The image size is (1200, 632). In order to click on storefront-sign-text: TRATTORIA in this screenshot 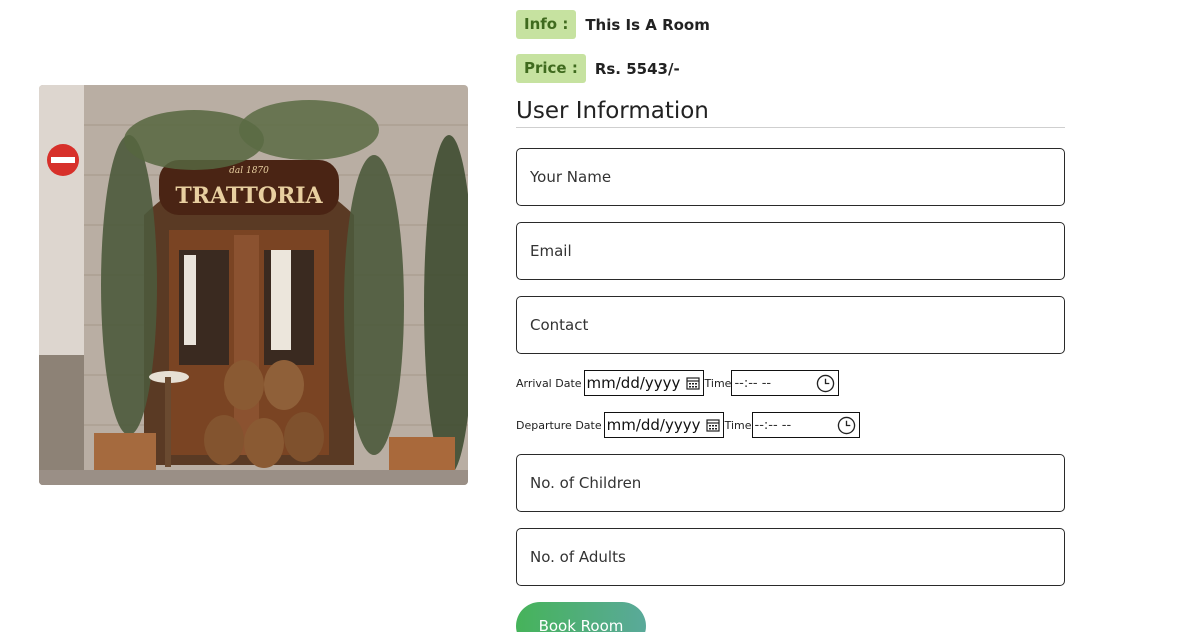, I will do `click(249, 196)`.